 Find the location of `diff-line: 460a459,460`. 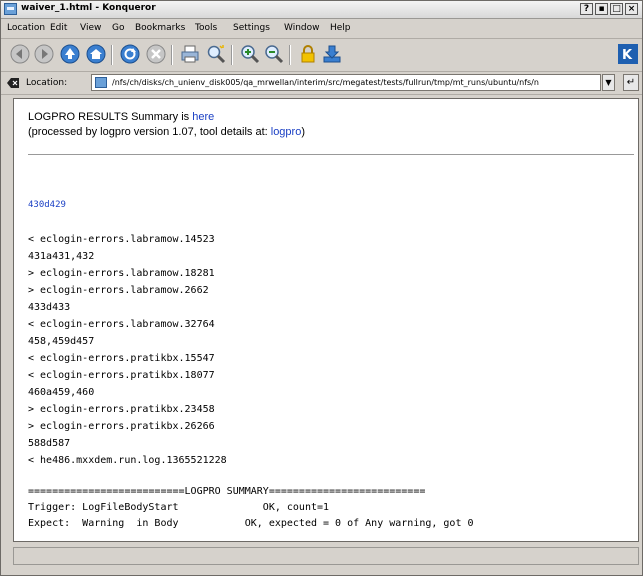

diff-line: 460a459,460 is located at coordinates (61, 392).